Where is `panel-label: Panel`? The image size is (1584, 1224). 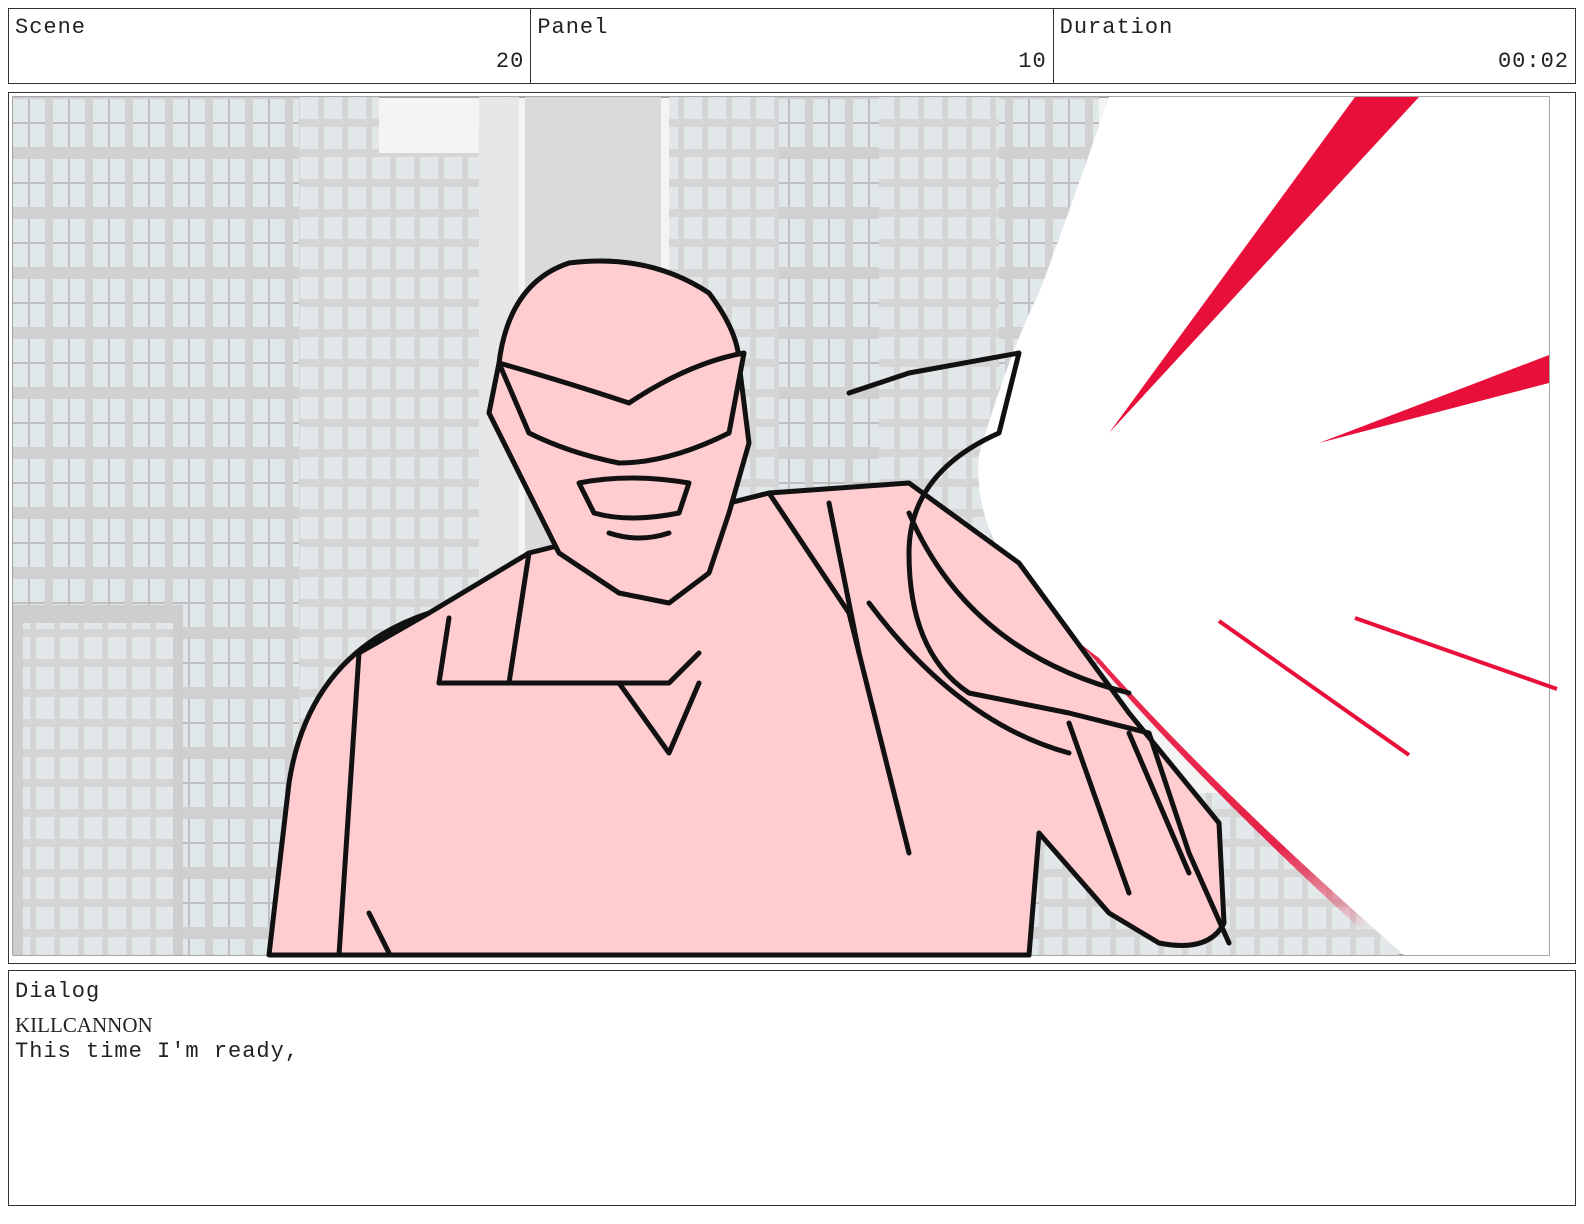
panel-label: Panel is located at coordinates (573, 27).